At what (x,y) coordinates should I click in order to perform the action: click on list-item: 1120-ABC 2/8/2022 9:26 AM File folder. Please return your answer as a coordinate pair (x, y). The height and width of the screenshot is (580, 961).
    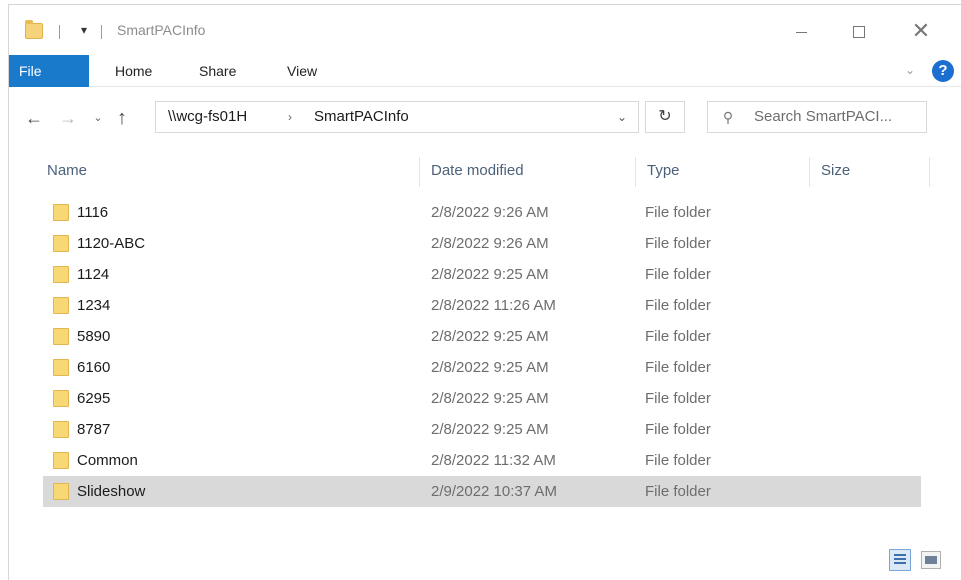
    Looking at the image, I should click on (482, 243).